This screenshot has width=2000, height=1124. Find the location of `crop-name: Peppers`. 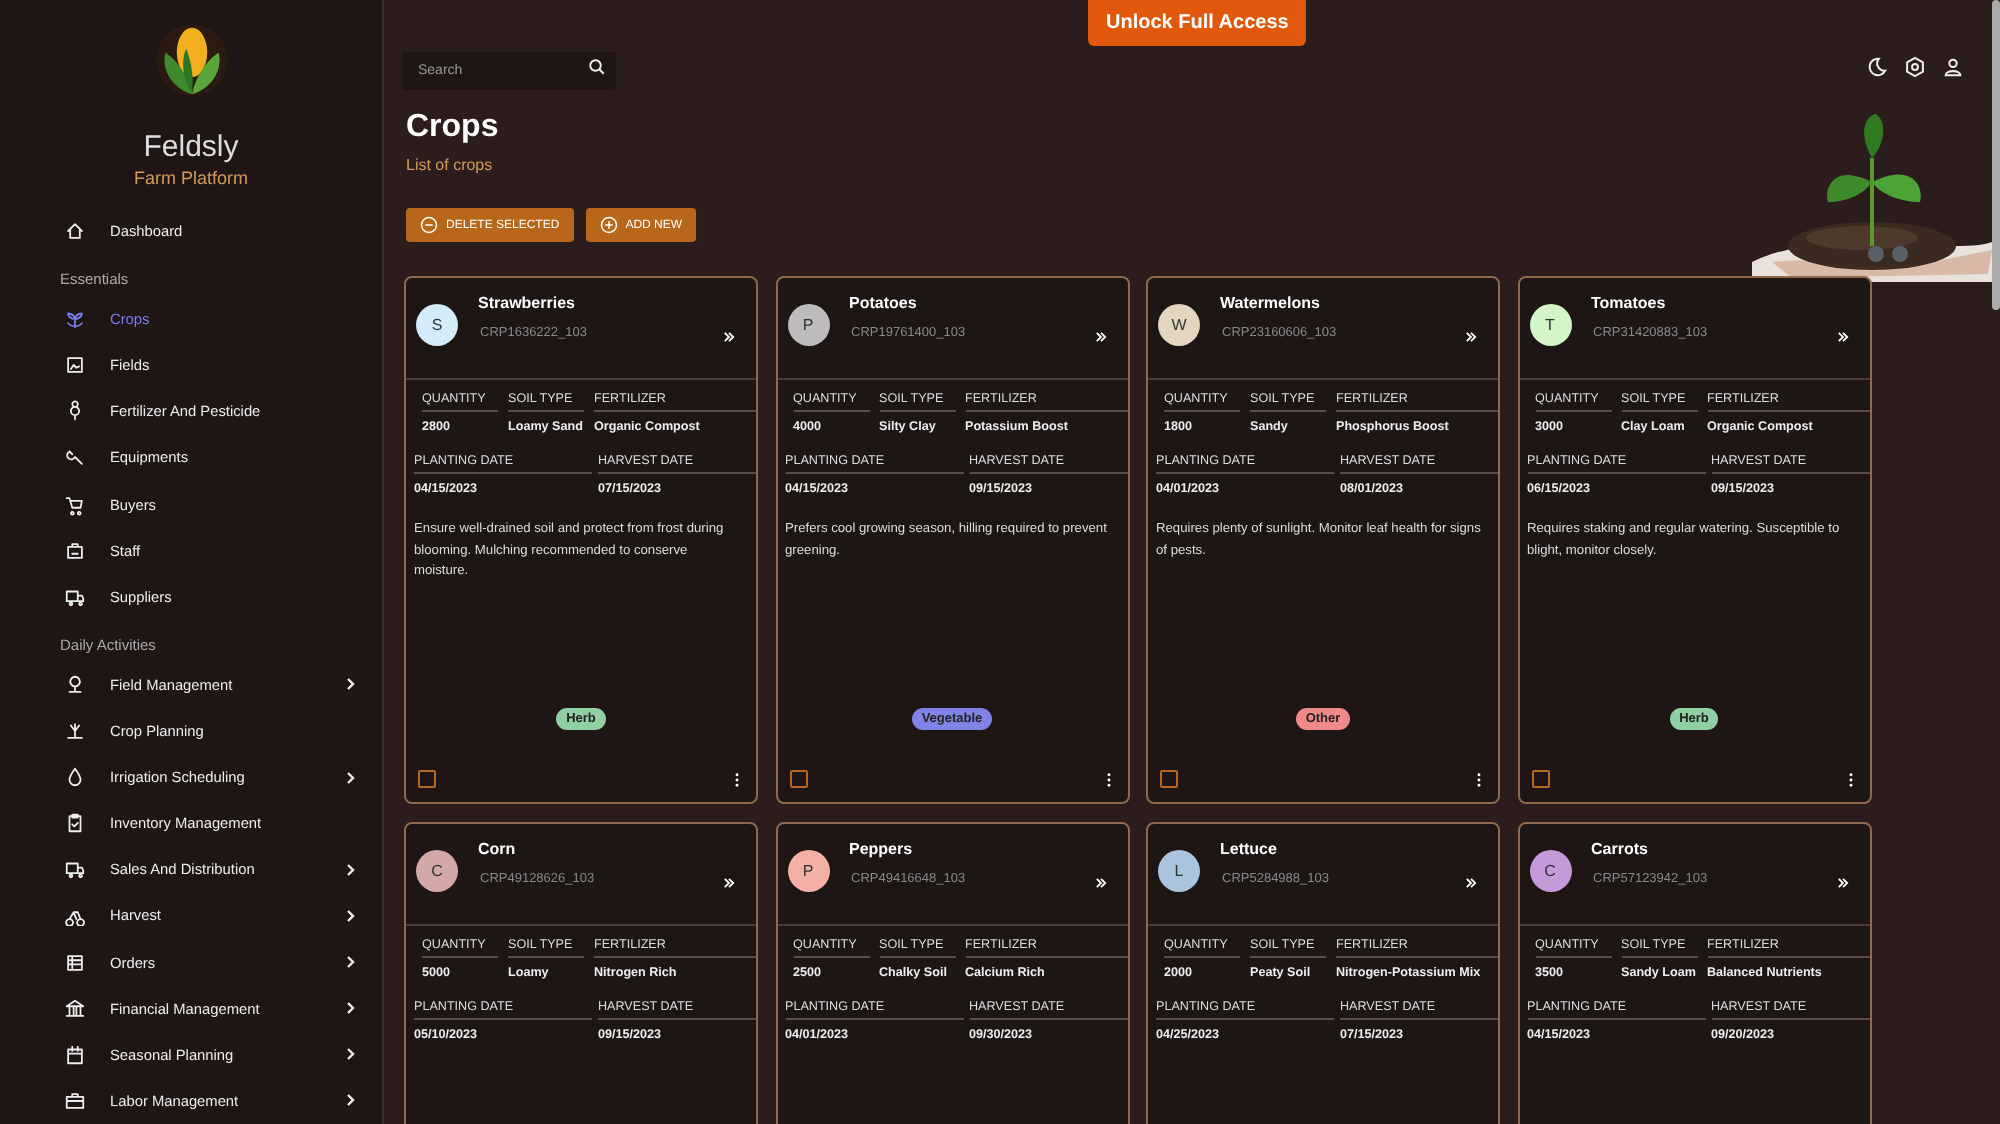

crop-name: Peppers is located at coordinates (882, 849).